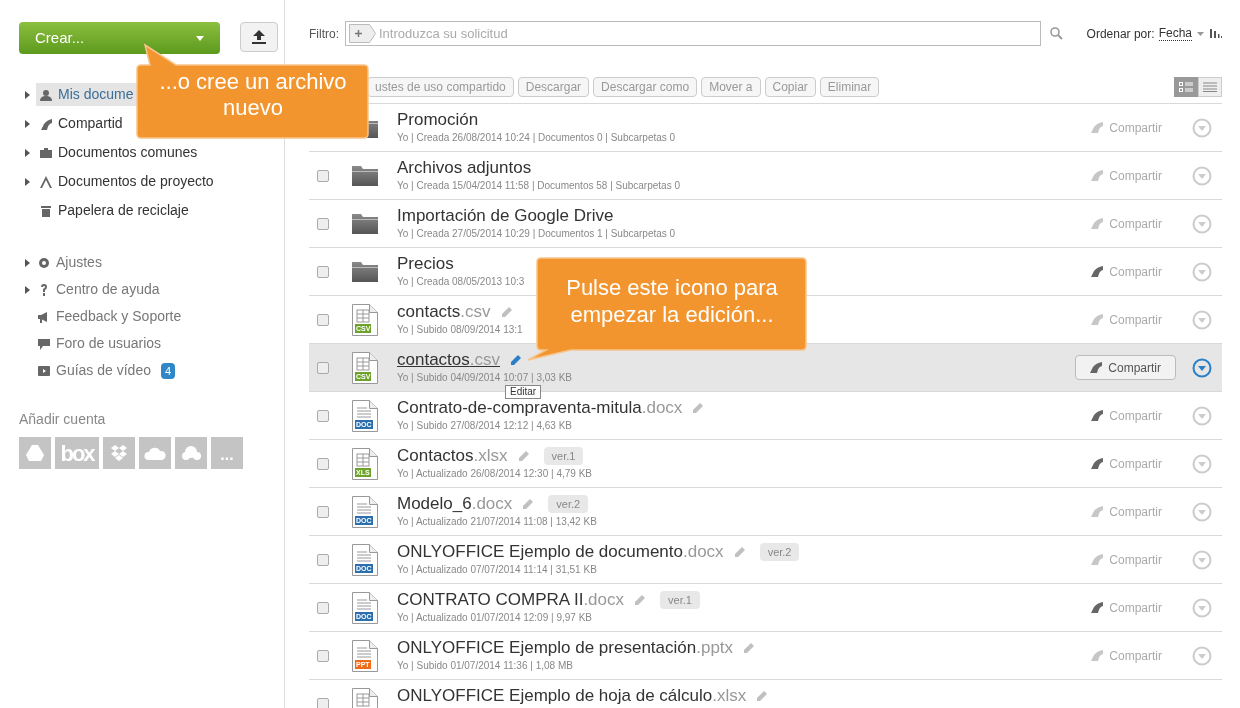 The height and width of the screenshot is (708, 1240). I want to click on file-name: Archivos adjuntos, so click(464, 168).